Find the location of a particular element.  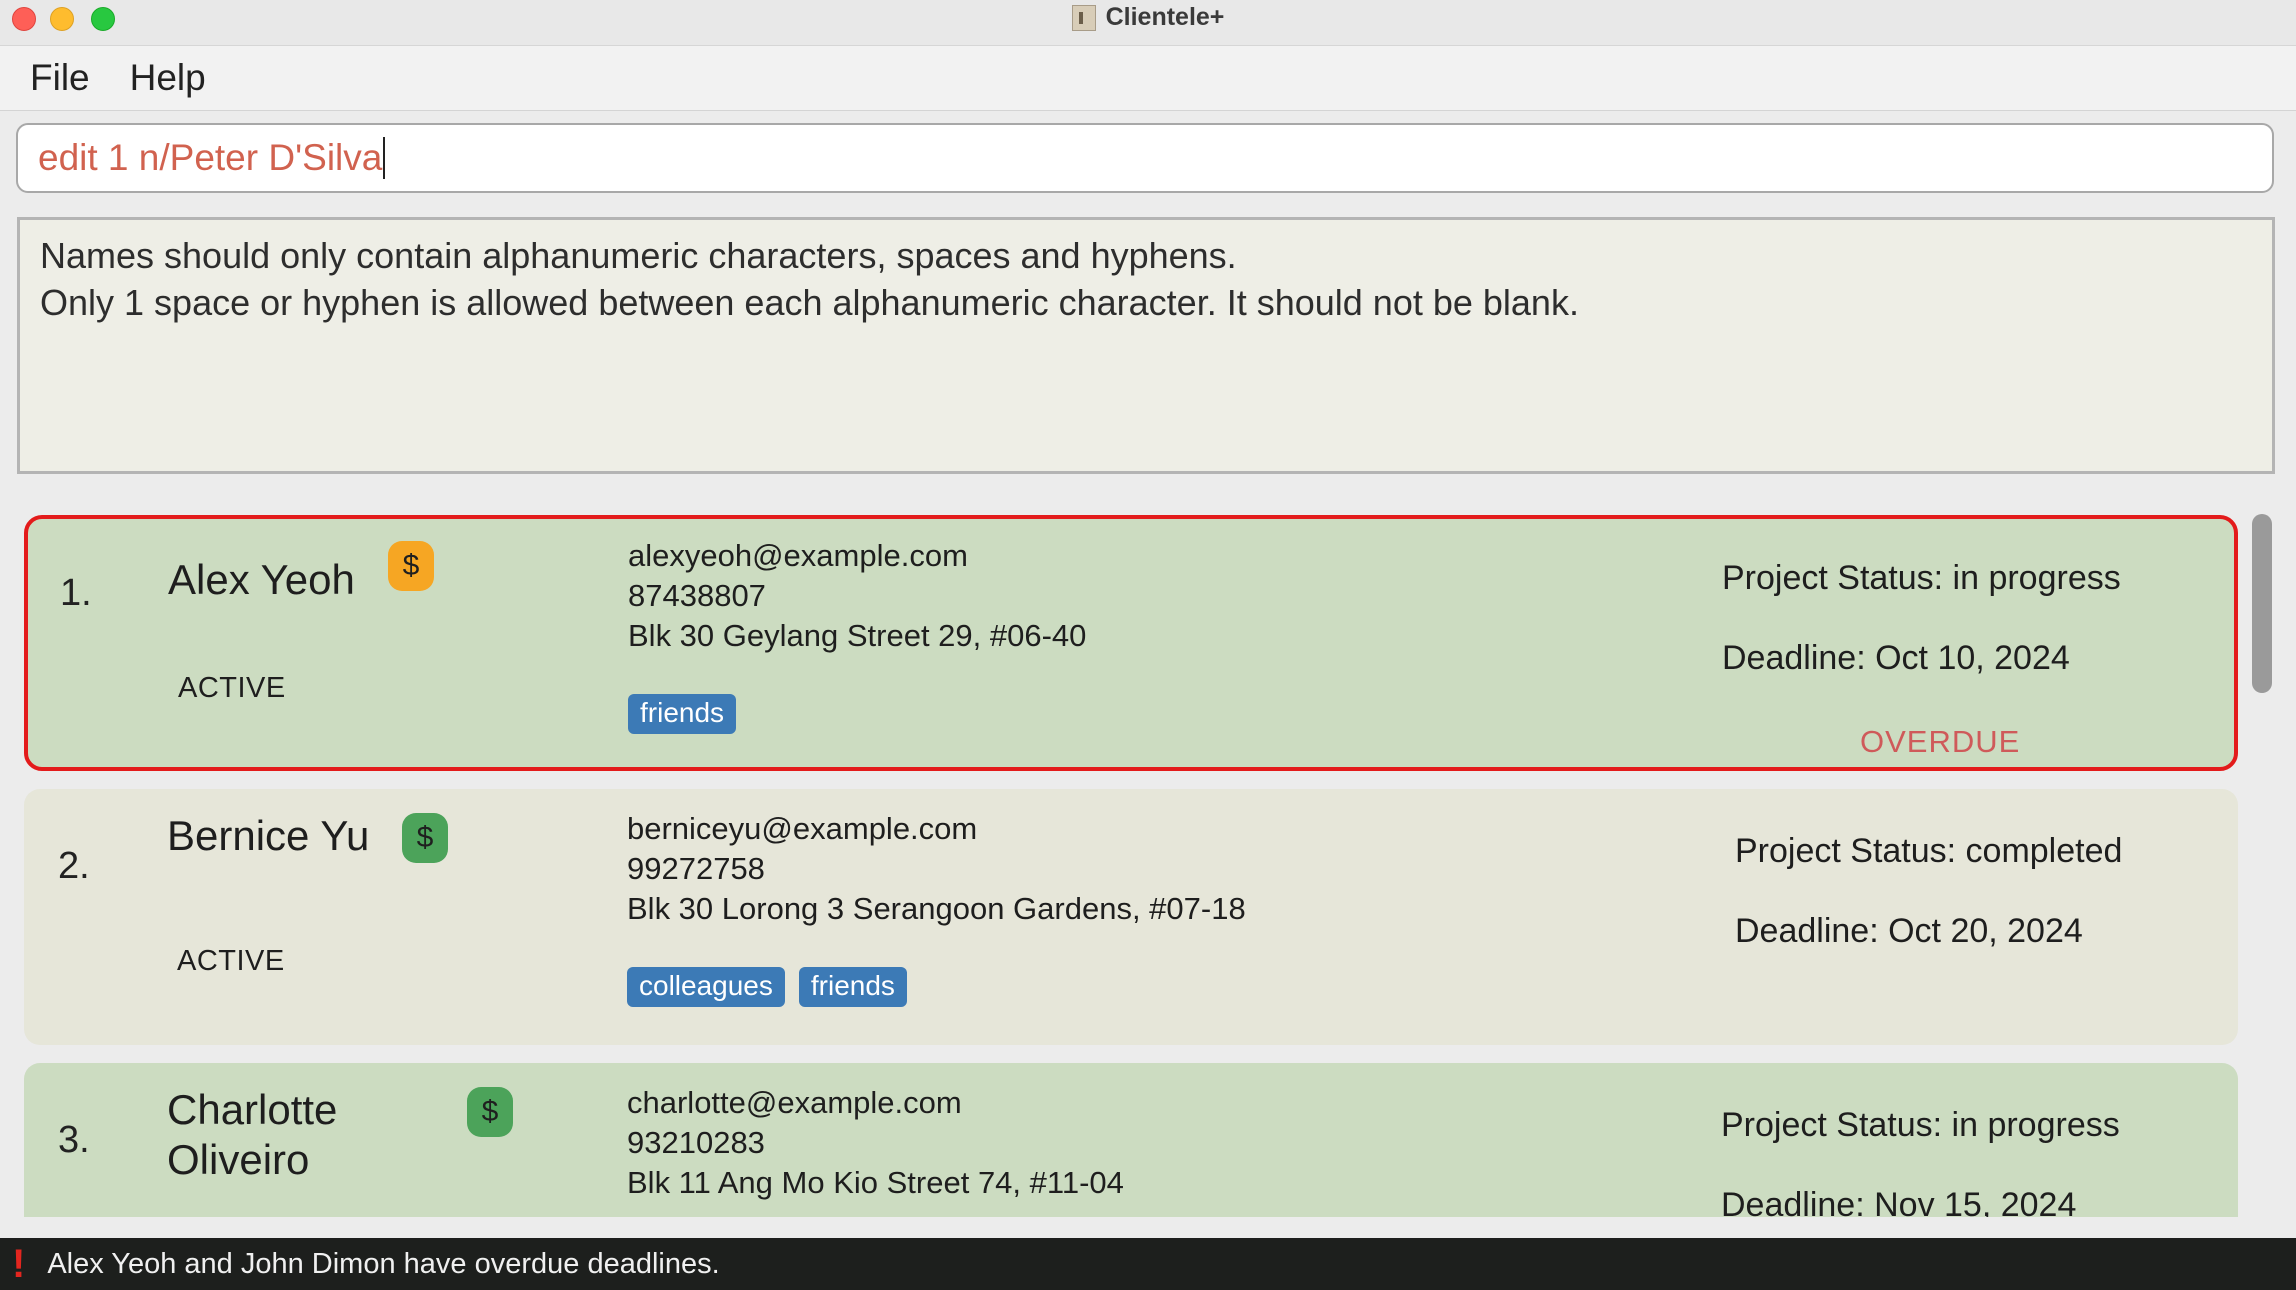

deadline: Deadline: Nov 15, 2024 is located at coordinates (1899, 1201).